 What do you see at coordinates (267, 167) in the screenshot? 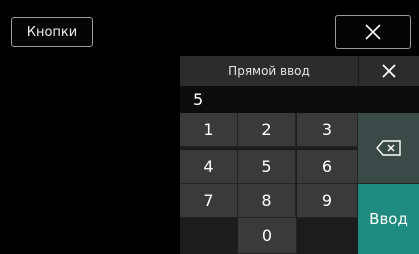
I see `key-5: 5` at bounding box center [267, 167].